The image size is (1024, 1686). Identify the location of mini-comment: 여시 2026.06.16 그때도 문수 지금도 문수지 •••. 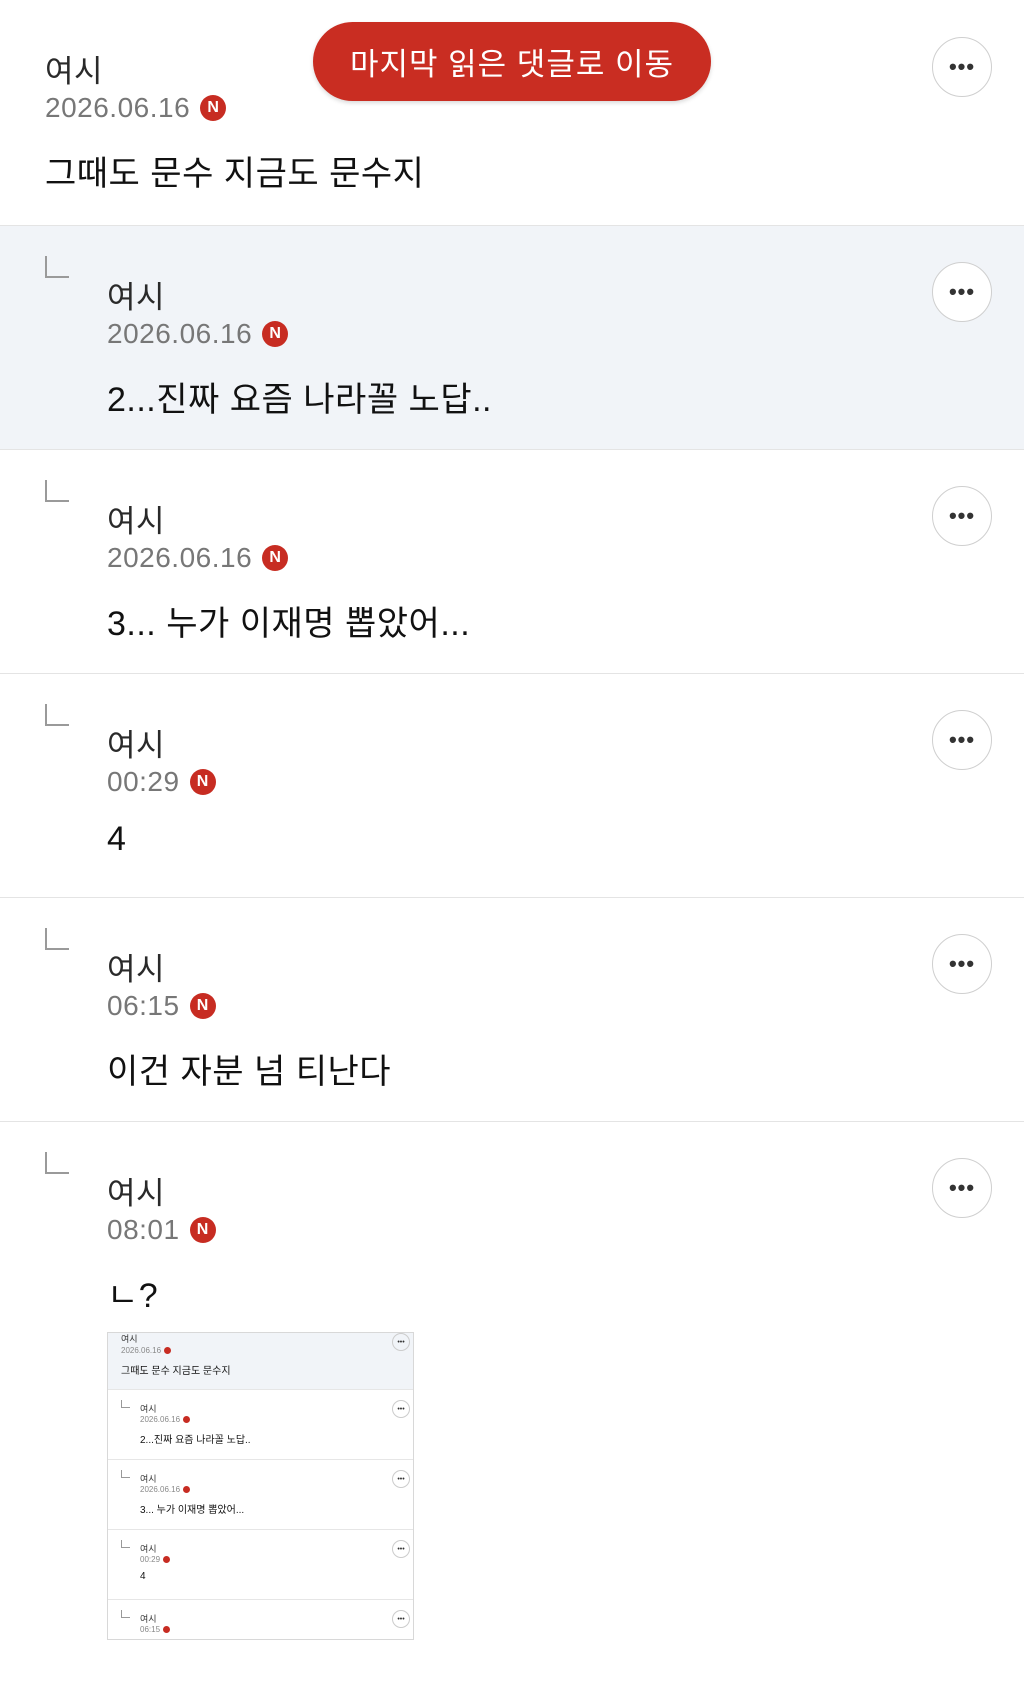
(260, 1361).